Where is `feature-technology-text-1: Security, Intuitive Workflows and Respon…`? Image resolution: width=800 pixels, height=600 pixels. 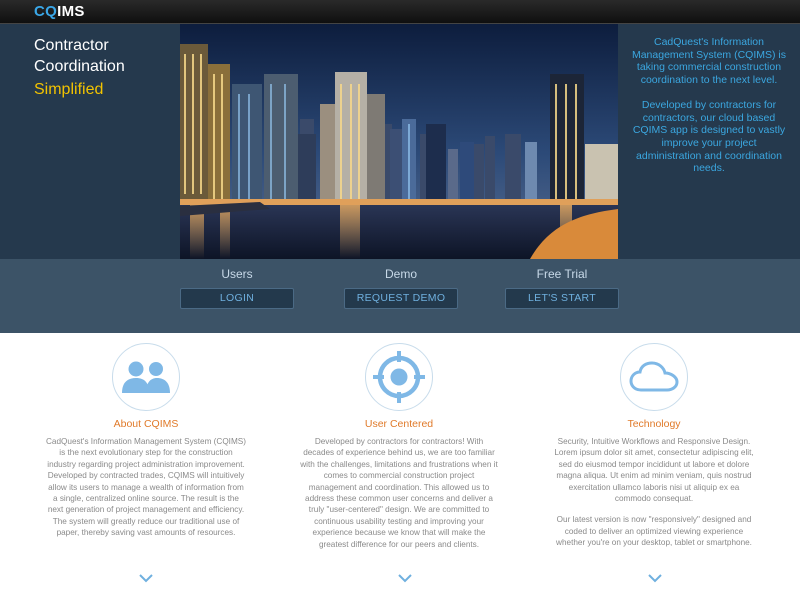 feature-technology-text-1: Security, Intuitive Workflows and Respon… is located at coordinates (654, 470).